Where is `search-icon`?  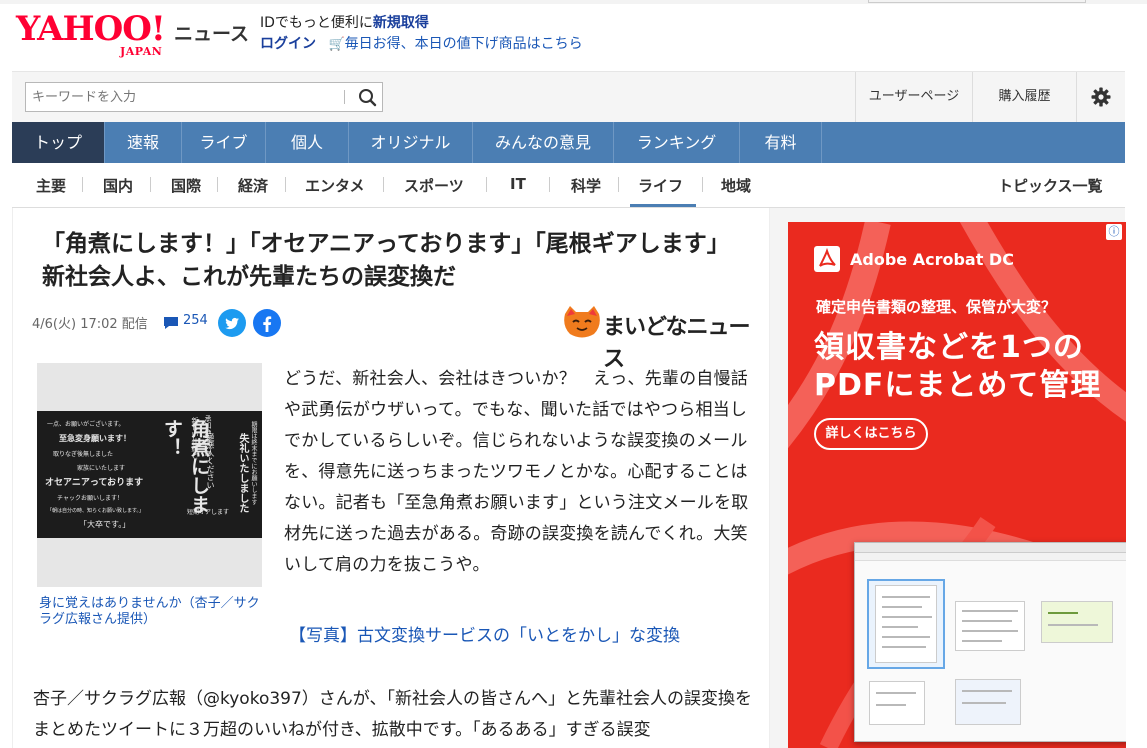 search-icon is located at coordinates (368, 98).